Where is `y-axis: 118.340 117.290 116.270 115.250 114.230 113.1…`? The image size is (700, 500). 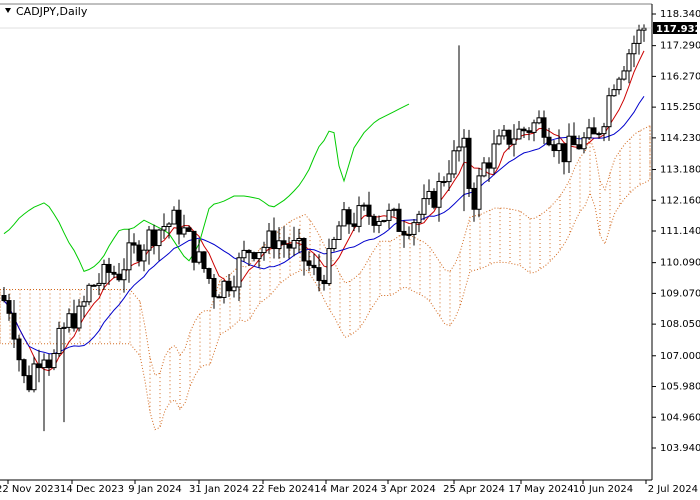 y-axis: 118.340 117.290 116.270 115.250 114.230 113.1… is located at coordinates (676, 231).